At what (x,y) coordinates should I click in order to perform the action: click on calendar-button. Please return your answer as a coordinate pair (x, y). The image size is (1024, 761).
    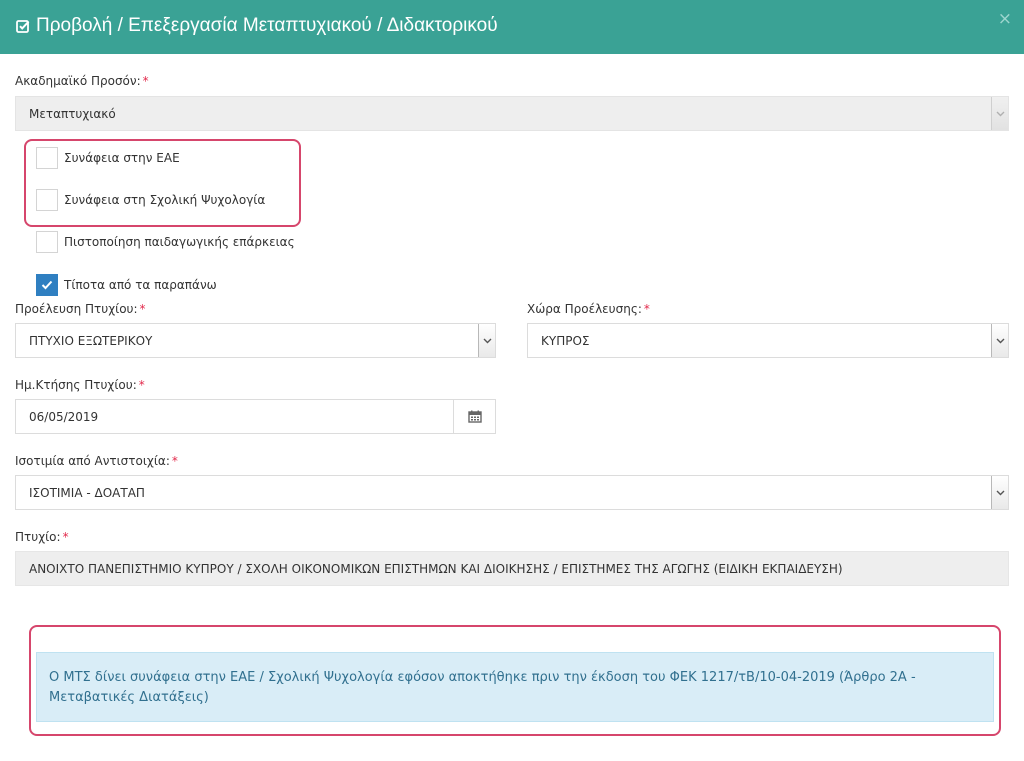
    Looking at the image, I should click on (474, 416).